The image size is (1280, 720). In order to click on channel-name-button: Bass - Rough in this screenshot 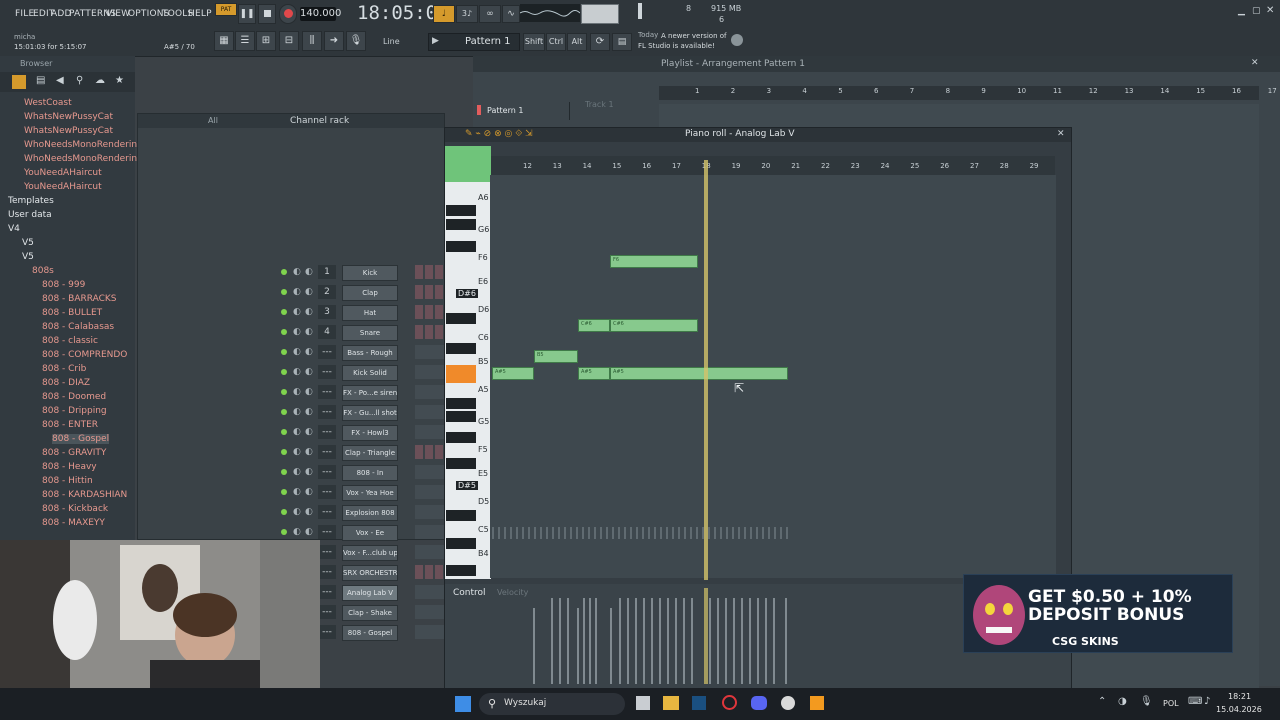, I will do `click(370, 353)`.